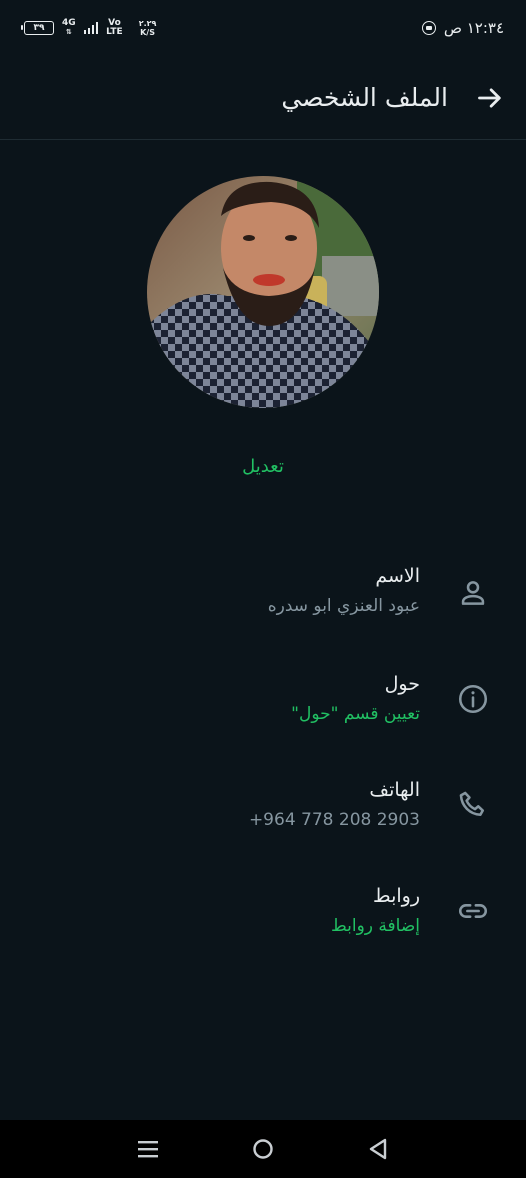 The height and width of the screenshot is (1178, 526). I want to click on back-triangle-icon, so click(378, 1149).